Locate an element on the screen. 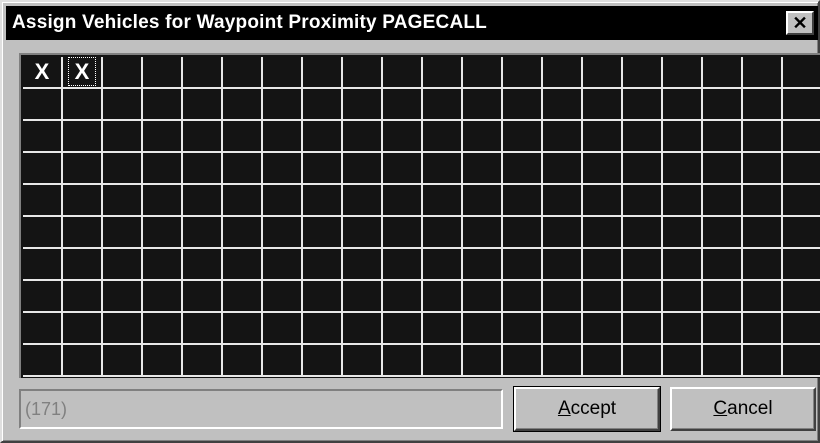 This screenshot has width=820, height=443. grid-cell: X is located at coordinates (83, 73).